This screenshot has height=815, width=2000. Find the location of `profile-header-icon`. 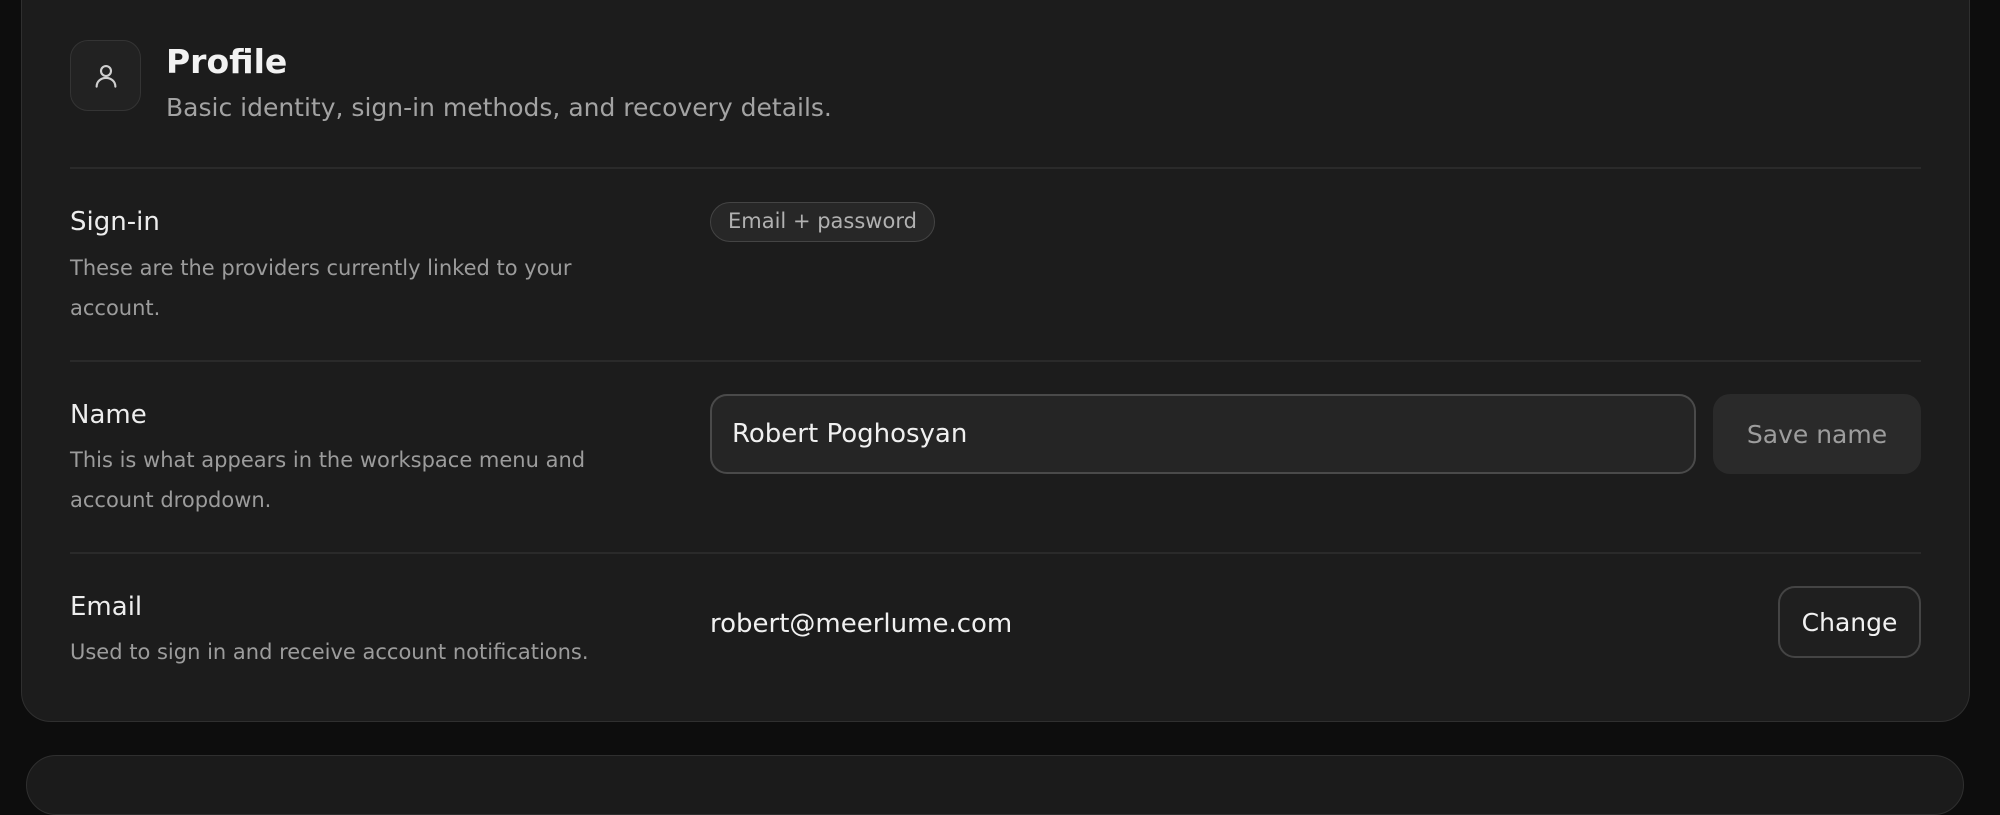

profile-header-icon is located at coordinates (105, 75).